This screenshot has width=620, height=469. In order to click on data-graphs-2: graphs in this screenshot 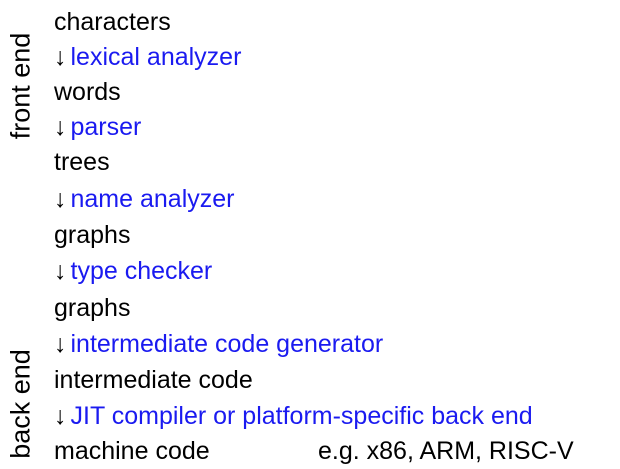, I will do `click(92, 308)`.